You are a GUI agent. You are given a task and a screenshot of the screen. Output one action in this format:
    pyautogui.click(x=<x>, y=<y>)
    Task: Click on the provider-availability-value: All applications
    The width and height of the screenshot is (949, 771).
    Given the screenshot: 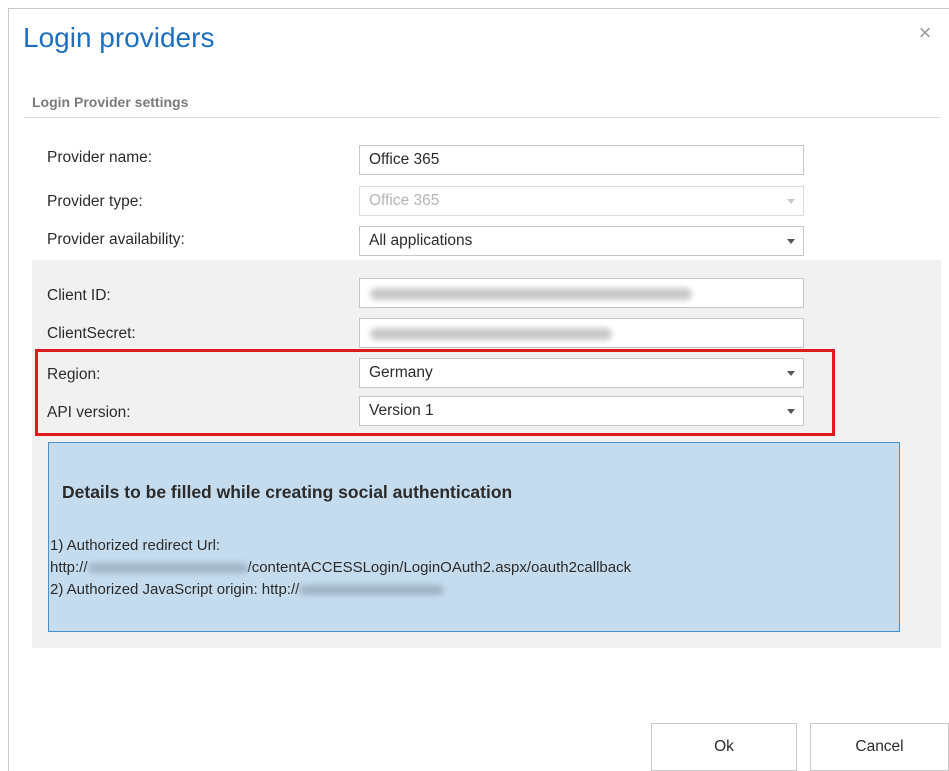 What is the action you would take?
    pyautogui.click(x=421, y=240)
    